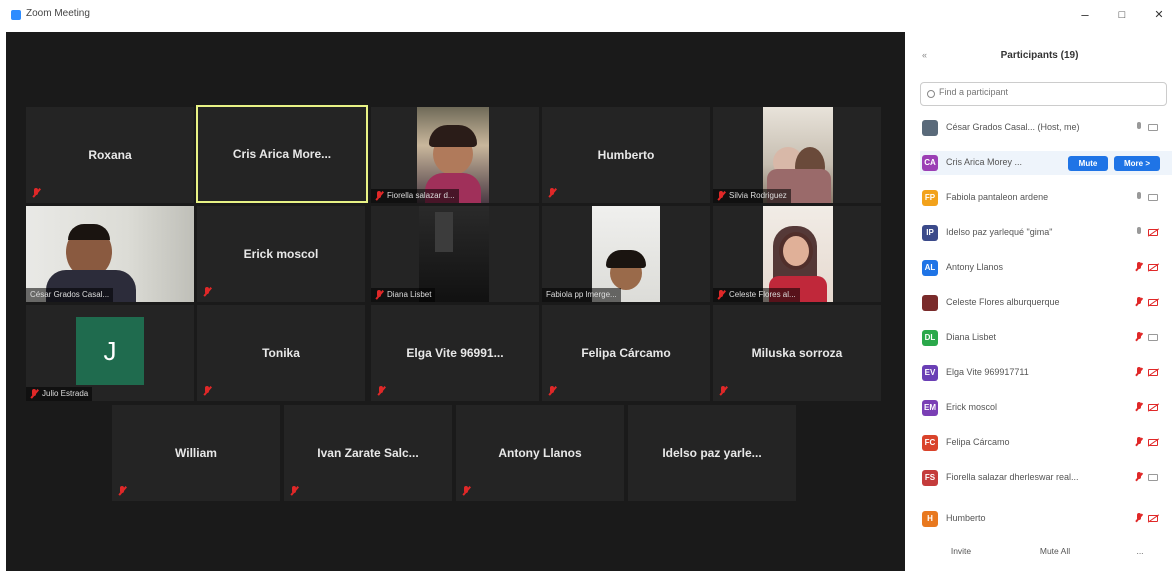  I want to click on participant-row: César Grados Casal... (Host, me), so click(1046, 128).